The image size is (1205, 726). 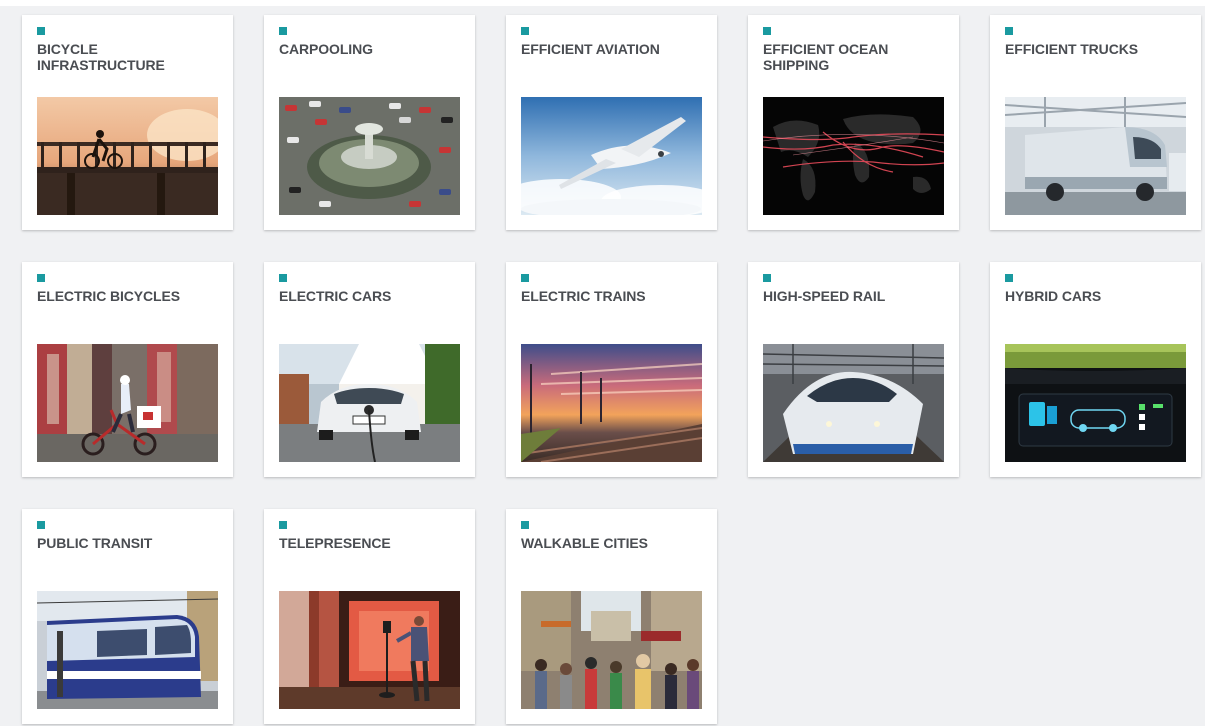 I want to click on solution-card-electric-cars: ELECTRIC CARS, so click(x=369, y=369).